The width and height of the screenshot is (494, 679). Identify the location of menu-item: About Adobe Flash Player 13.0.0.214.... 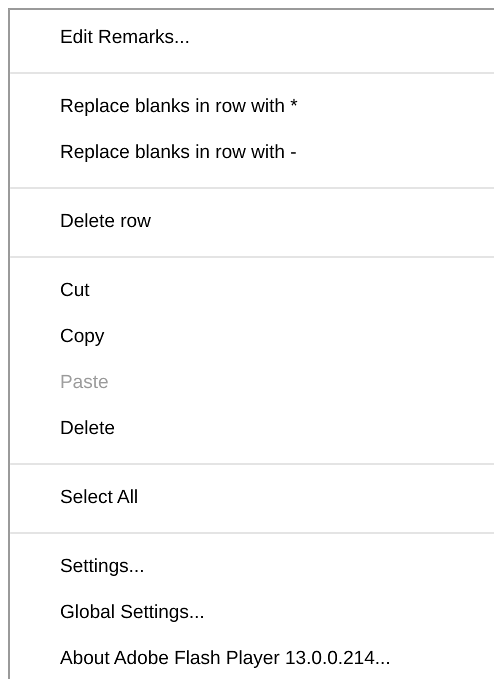
(252, 657).